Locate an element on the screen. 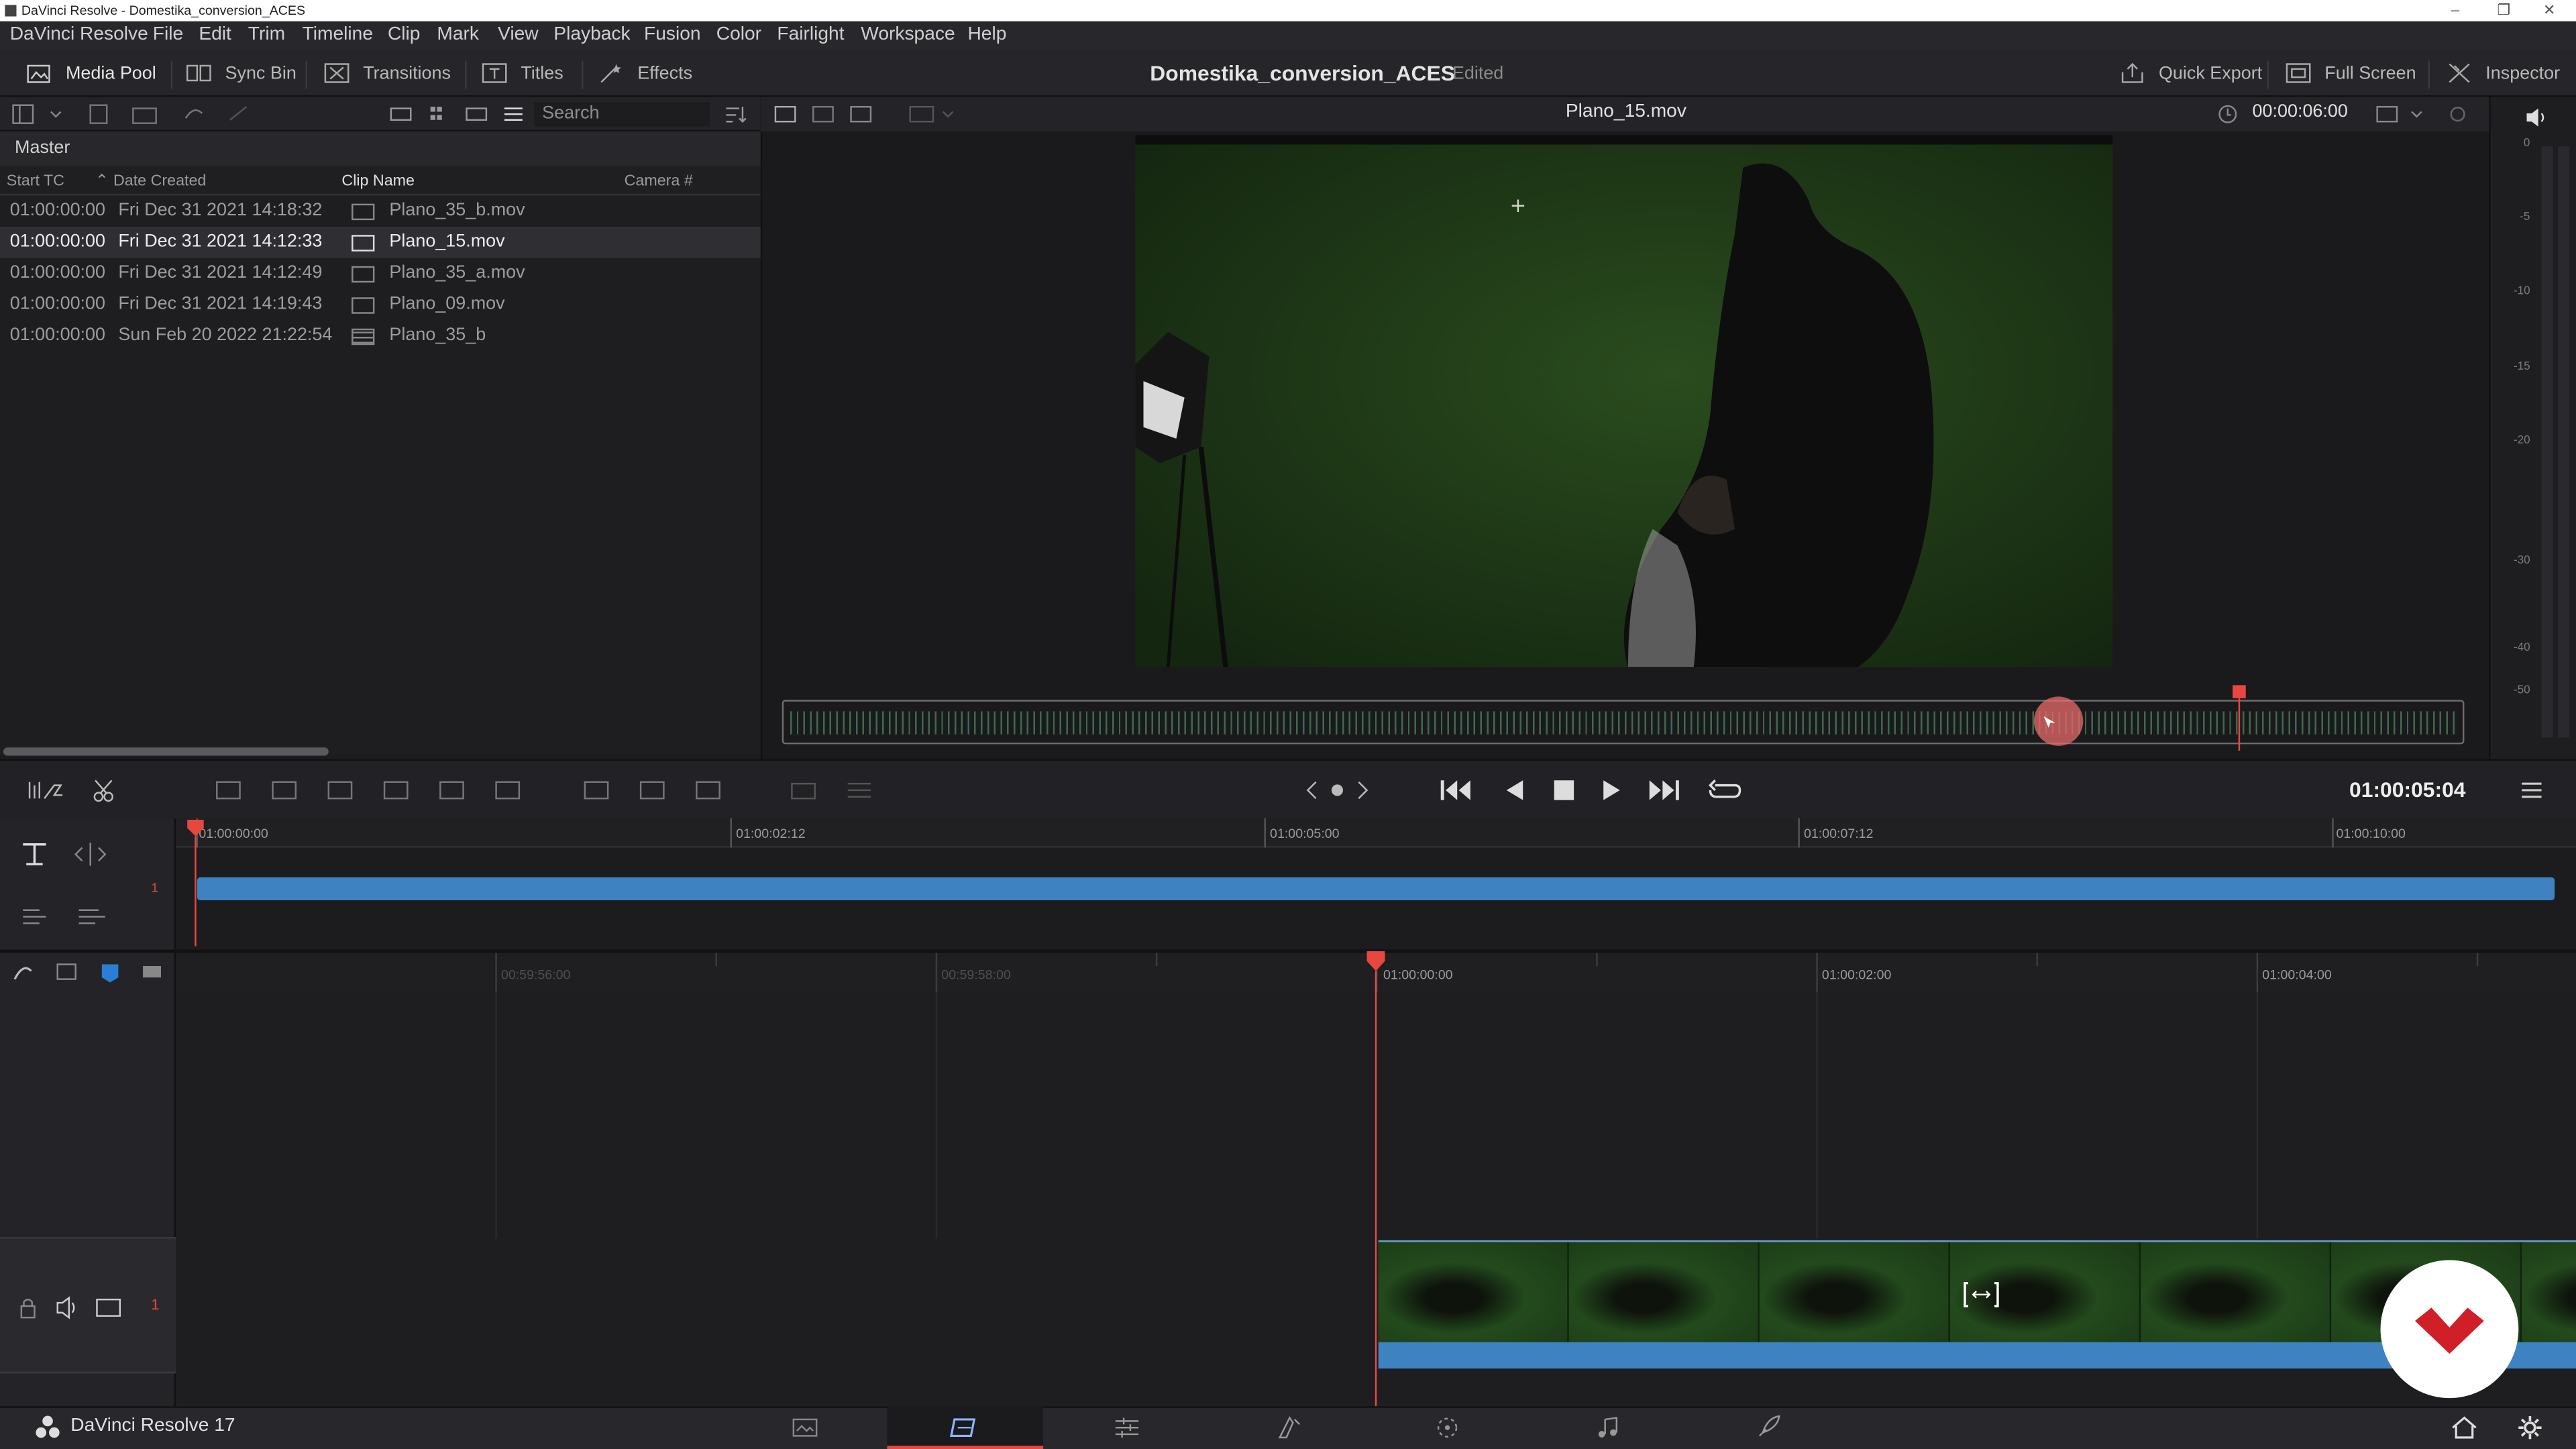 The image size is (2576, 1449). inspector-icon is located at coordinates (2459, 73).